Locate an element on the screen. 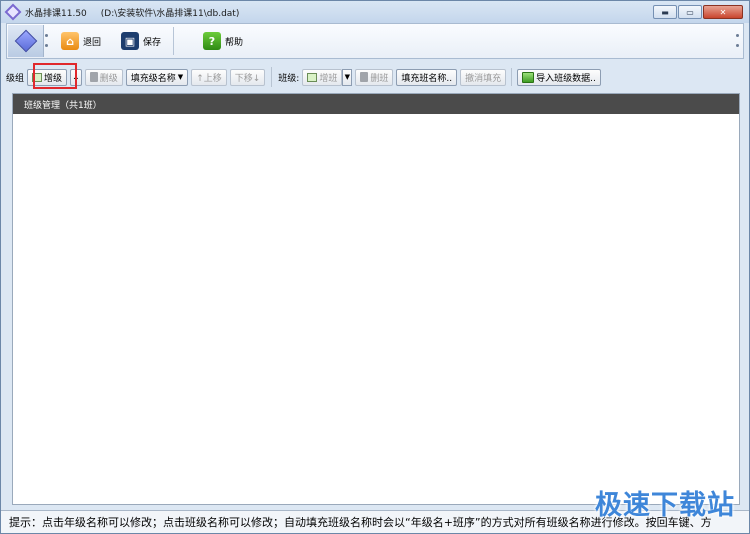 The width and height of the screenshot is (750, 534). class-section-label: 班级: is located at coordinates (289, 78).